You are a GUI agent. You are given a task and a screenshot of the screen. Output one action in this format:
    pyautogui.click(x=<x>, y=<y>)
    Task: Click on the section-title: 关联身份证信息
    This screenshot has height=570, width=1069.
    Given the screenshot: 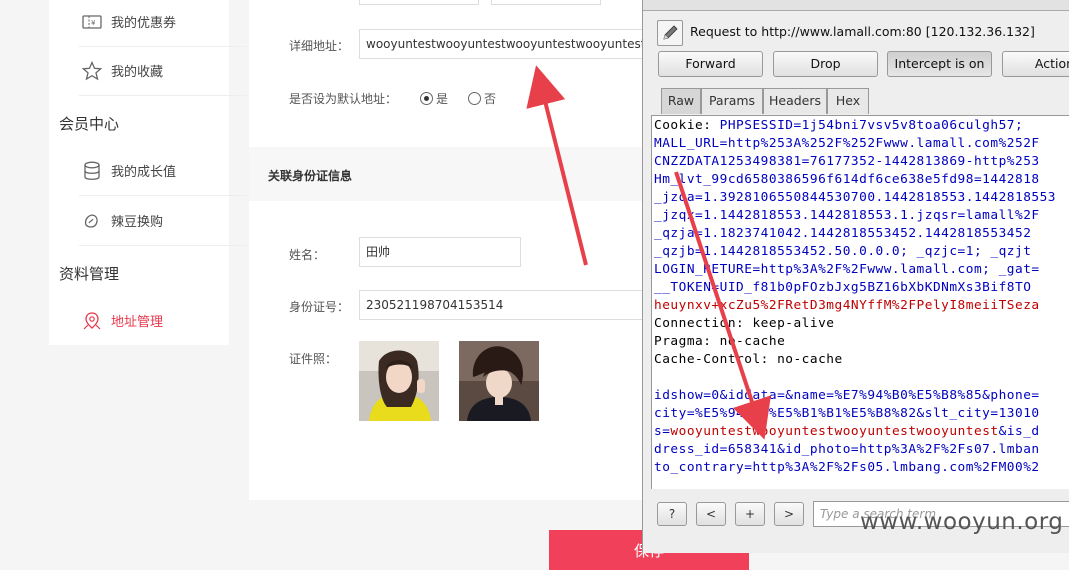 What is the action you would take?
    pyautogui.click(x=310, y=176)
    